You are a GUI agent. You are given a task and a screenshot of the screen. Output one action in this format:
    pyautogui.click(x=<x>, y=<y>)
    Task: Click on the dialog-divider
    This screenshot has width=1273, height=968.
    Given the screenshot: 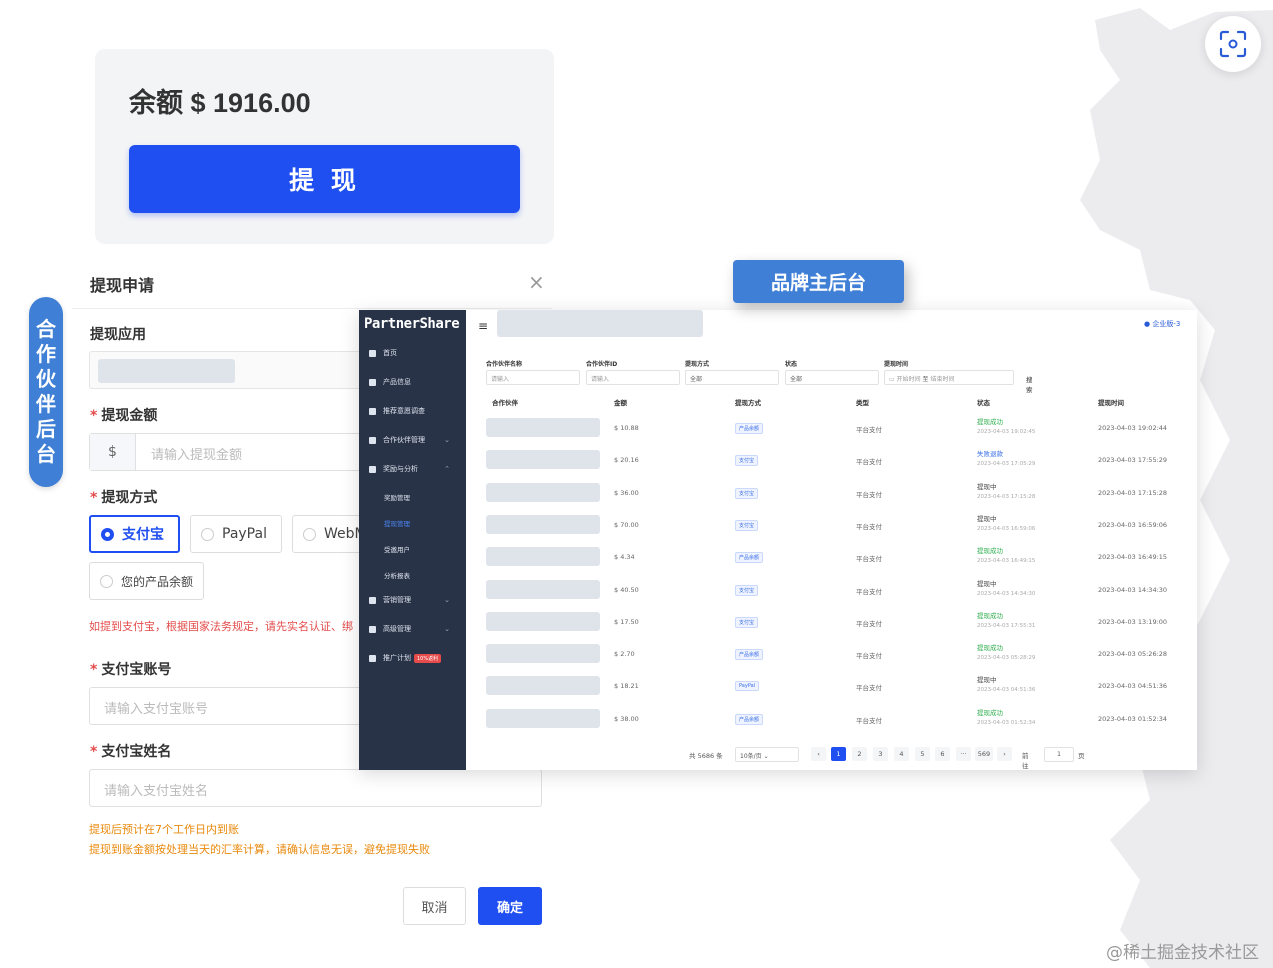 What is the action you would take?
    pyautogui.click(x=312, y=308)
    